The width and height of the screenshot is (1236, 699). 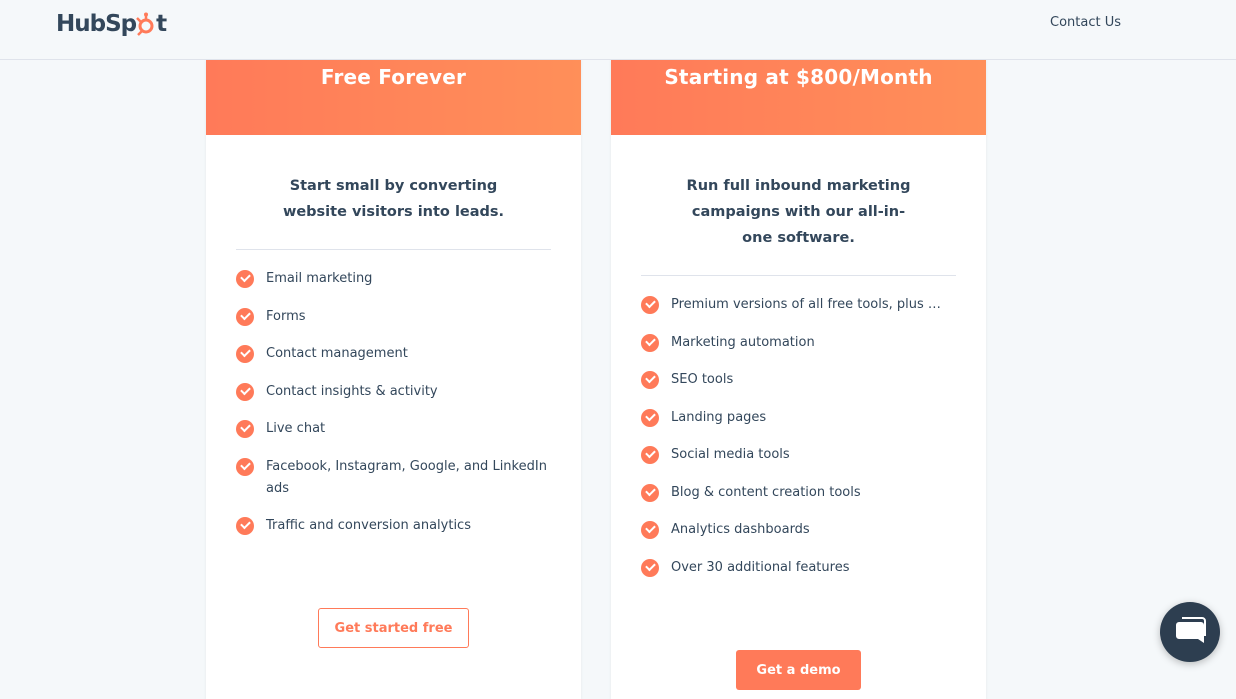 What do you see at coordinates (146, 24) in the screenshot?
I see `hubspot-sprocket-icon` at bounding box center [146, 24].